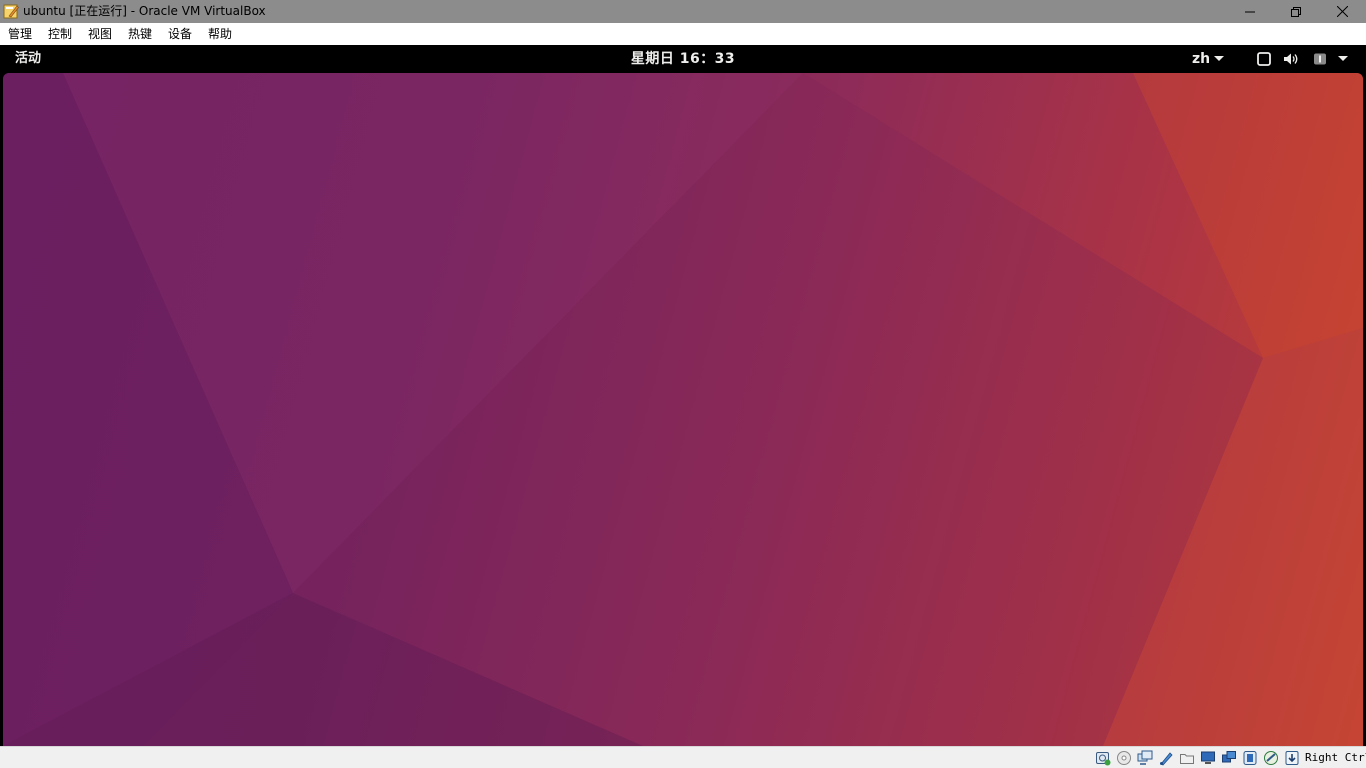 The height and width of the screenshot is (768, 1366). What do you see at coordinates (1124, 758) in the screenshot?
I see `optical-disk-icon` at bounding box center [1124, 758].